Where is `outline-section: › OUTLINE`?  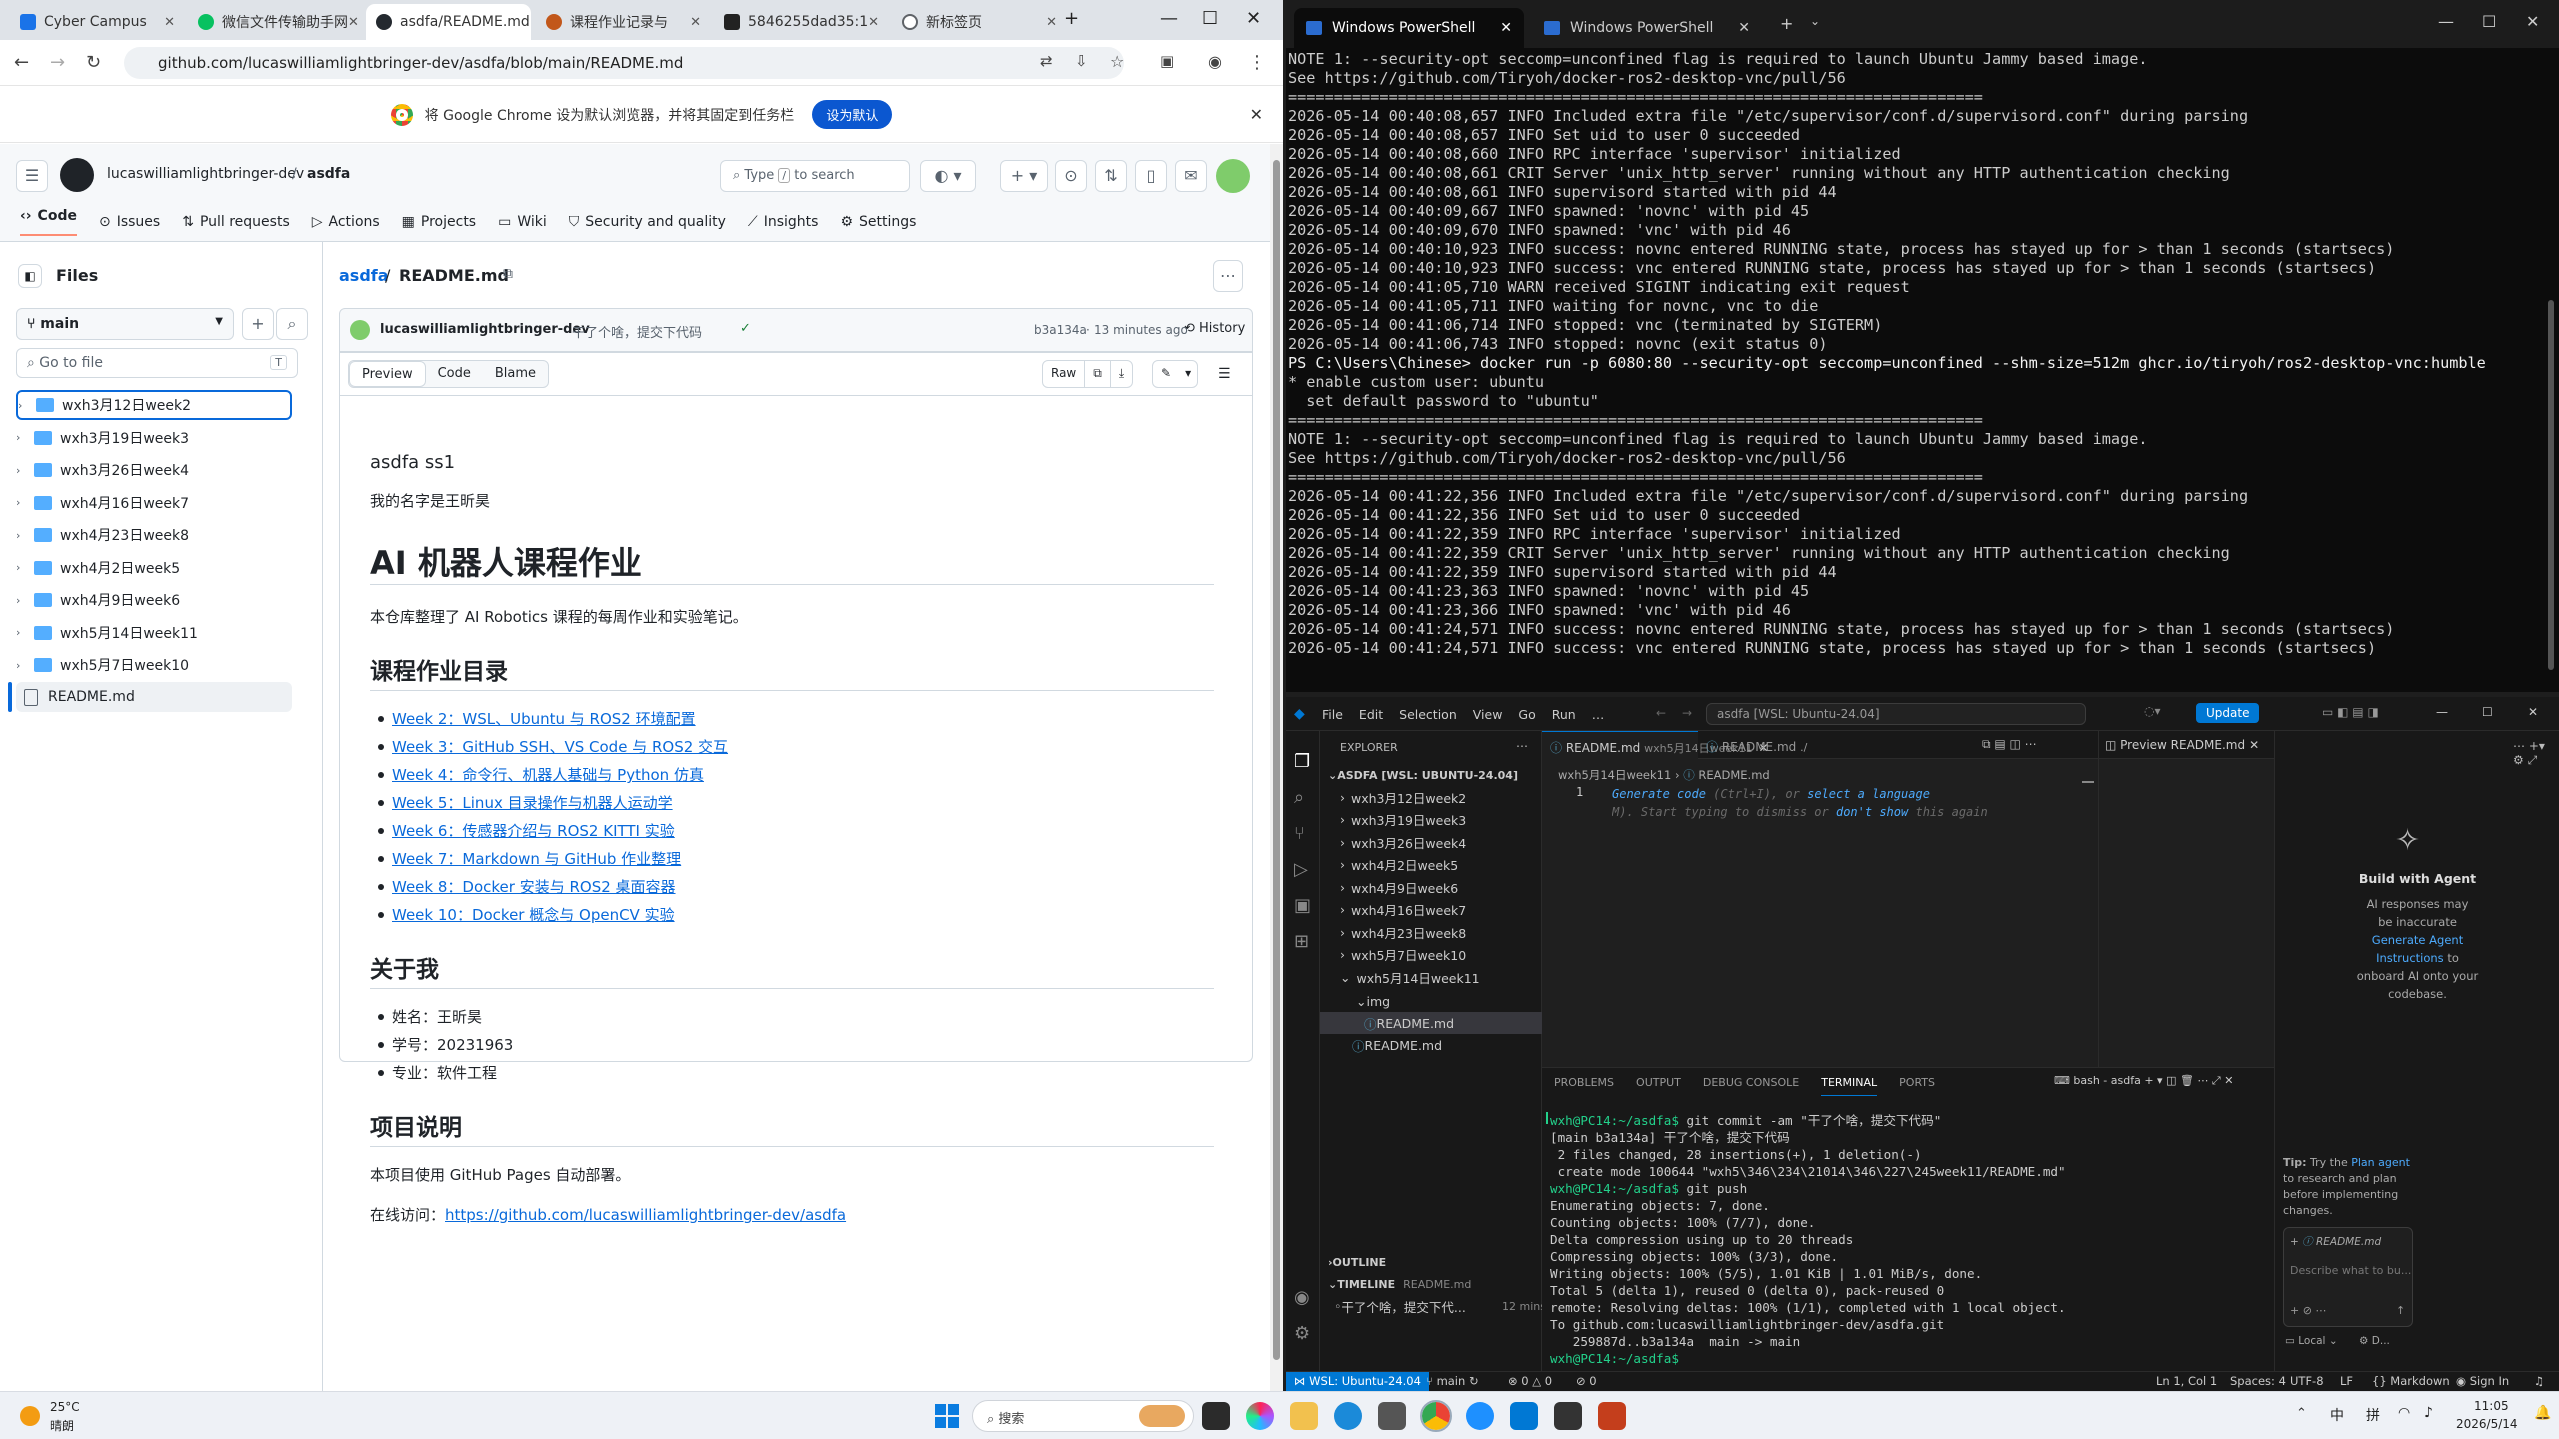
outline-section: › OUTLINE is located at coordinates (1357, 1262).